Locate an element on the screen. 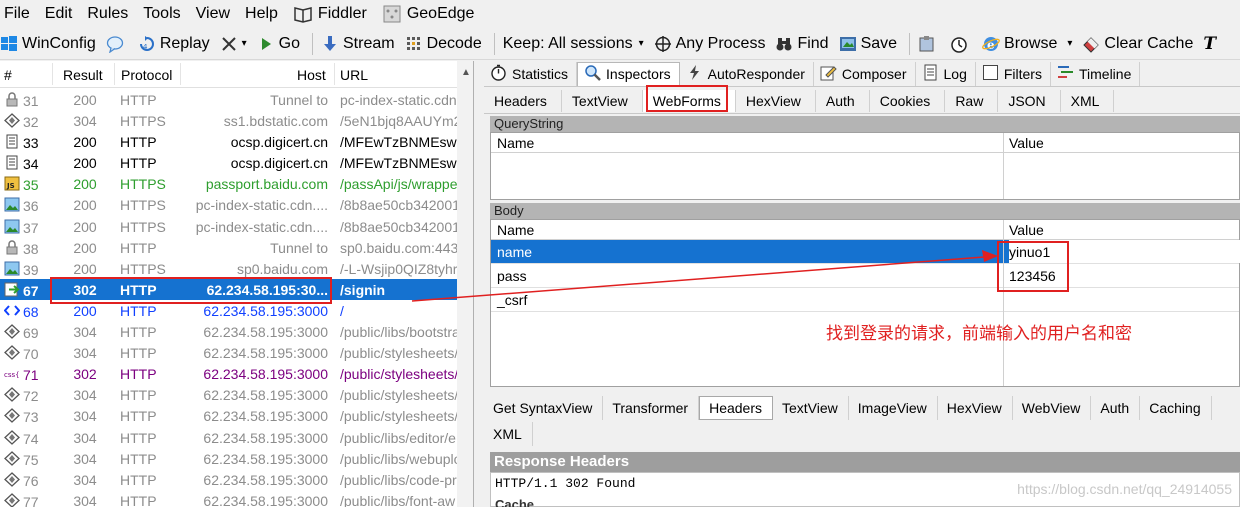 This screenshot has height=507, width=1240. clear-cache-button: Clear Cache is located at coordinates (1137, 44).